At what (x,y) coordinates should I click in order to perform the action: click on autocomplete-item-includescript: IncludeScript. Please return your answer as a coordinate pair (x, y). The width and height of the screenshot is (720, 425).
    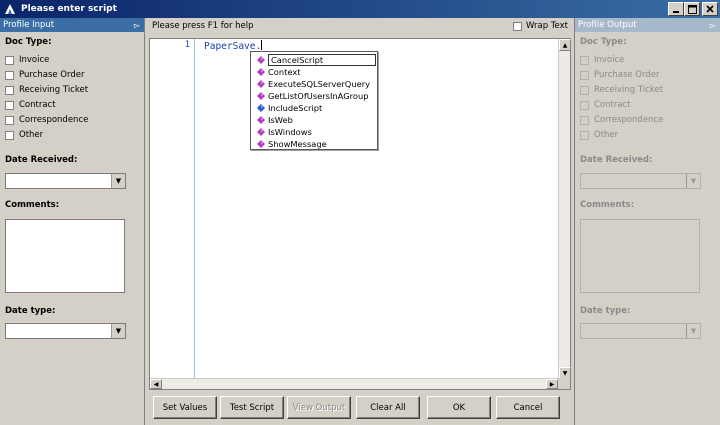
    Looking at the image, I should click on (314, 108).